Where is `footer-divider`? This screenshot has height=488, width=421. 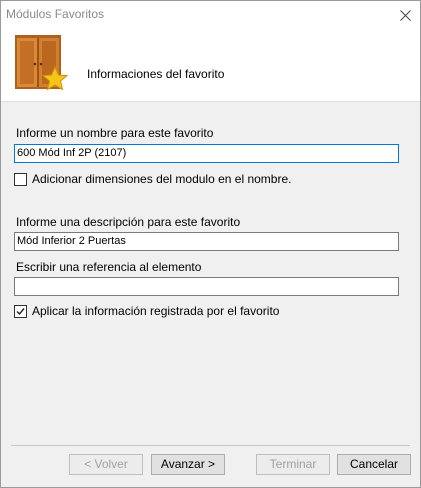
footer-divider is located at coordinates (210, 445).